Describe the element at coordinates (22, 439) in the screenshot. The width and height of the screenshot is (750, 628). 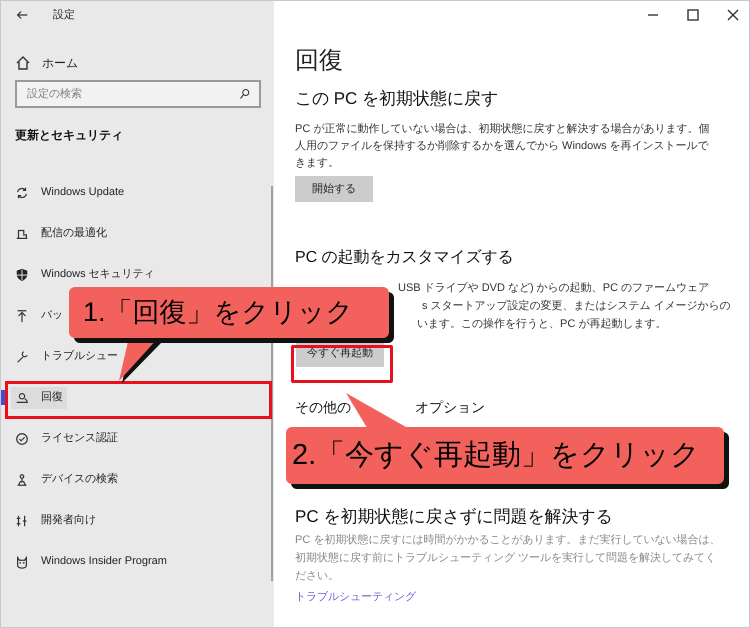
I see `check-circle-icon` at that location.